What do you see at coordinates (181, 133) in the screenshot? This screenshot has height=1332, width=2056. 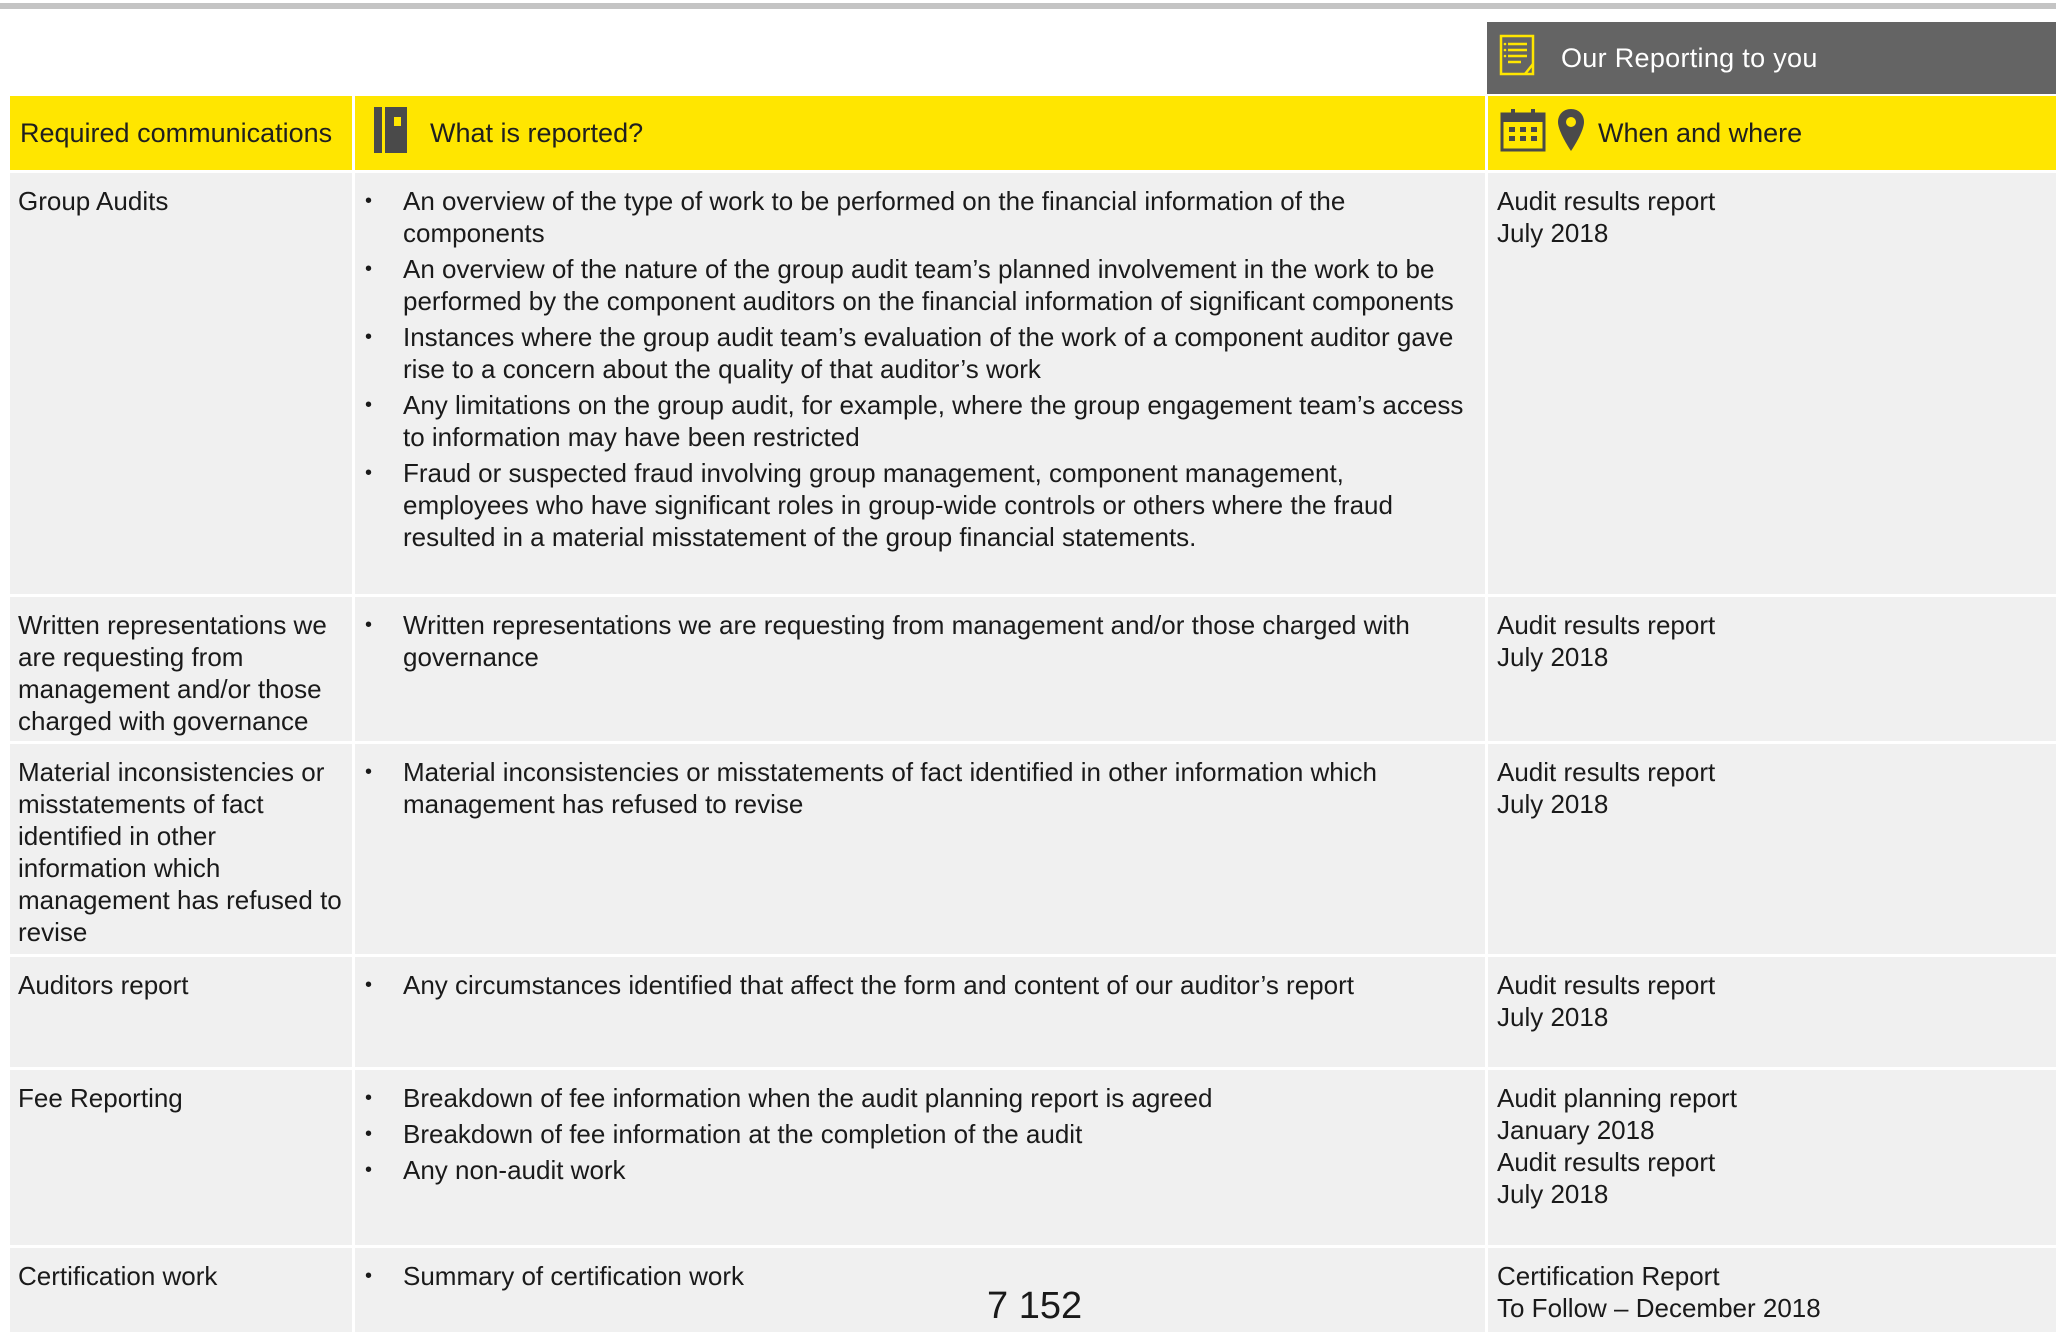 I see `header-required-communications: Required communications` at bounding box center [181, 133].